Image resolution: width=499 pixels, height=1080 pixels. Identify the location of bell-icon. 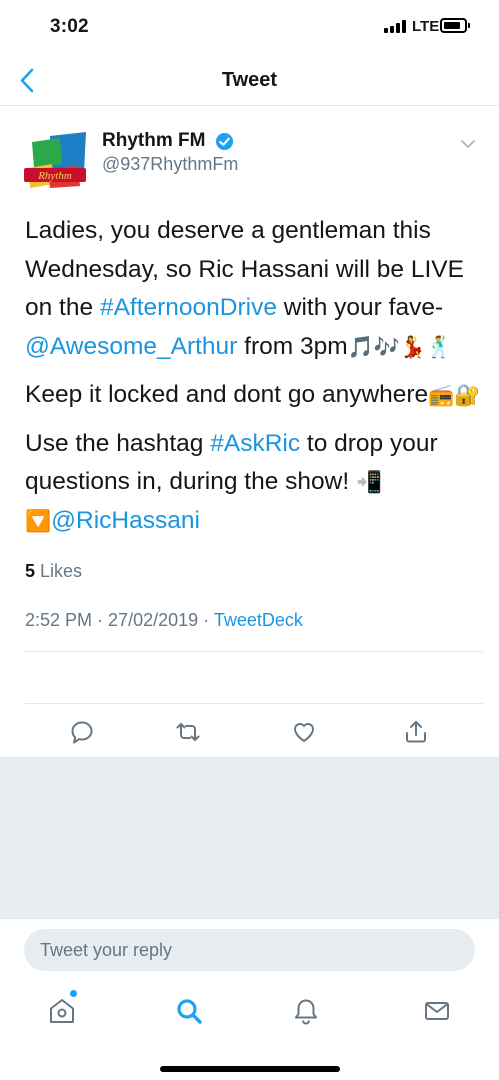
(306, 1012).